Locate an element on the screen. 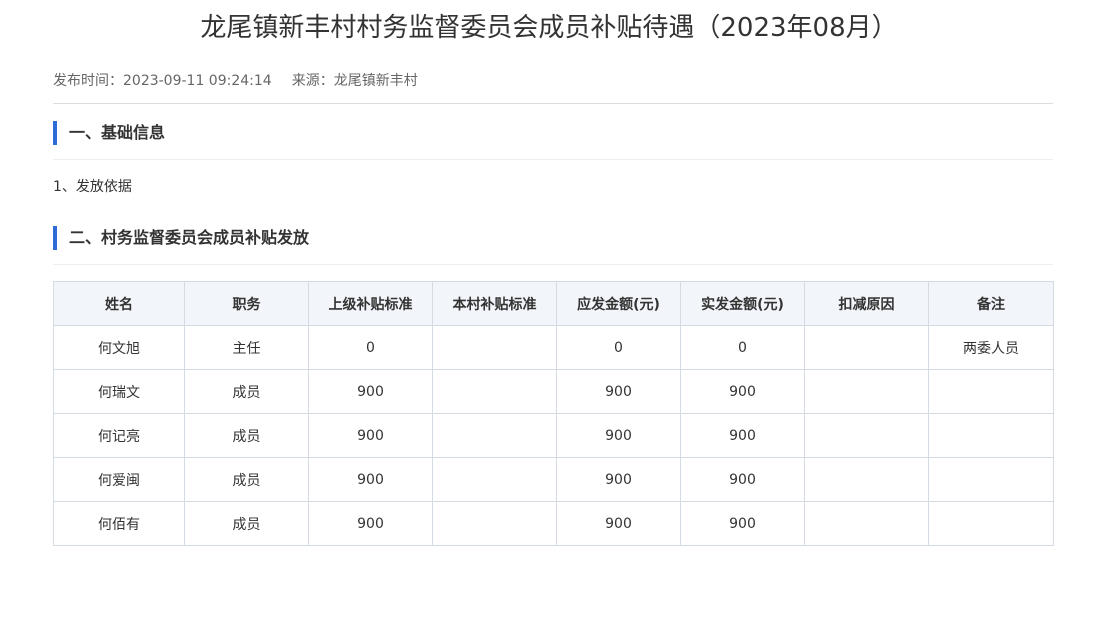  publish-time-label: 发布时间： is located at coordinates (88, 81).